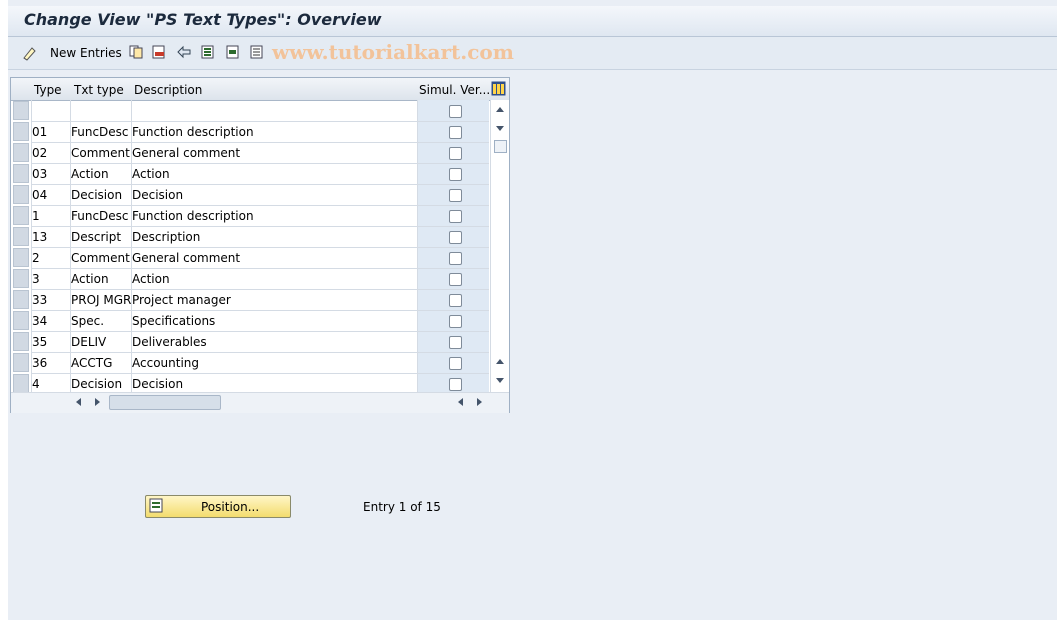 The height and width of the screenshot is (620, 1057). Describe the element at coordinates (39, 342) in the screenshot. I see `cell-type: 35` at that location.